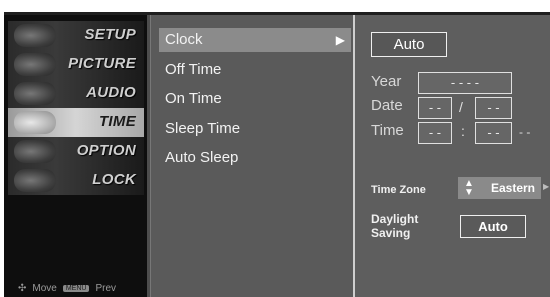 The height and width of the screenshot is (297, 550). What do you see at coordinates (35, 35) in the screenshot?
I see `setup-thumbnail-icon` at bounding box center [35, 35].